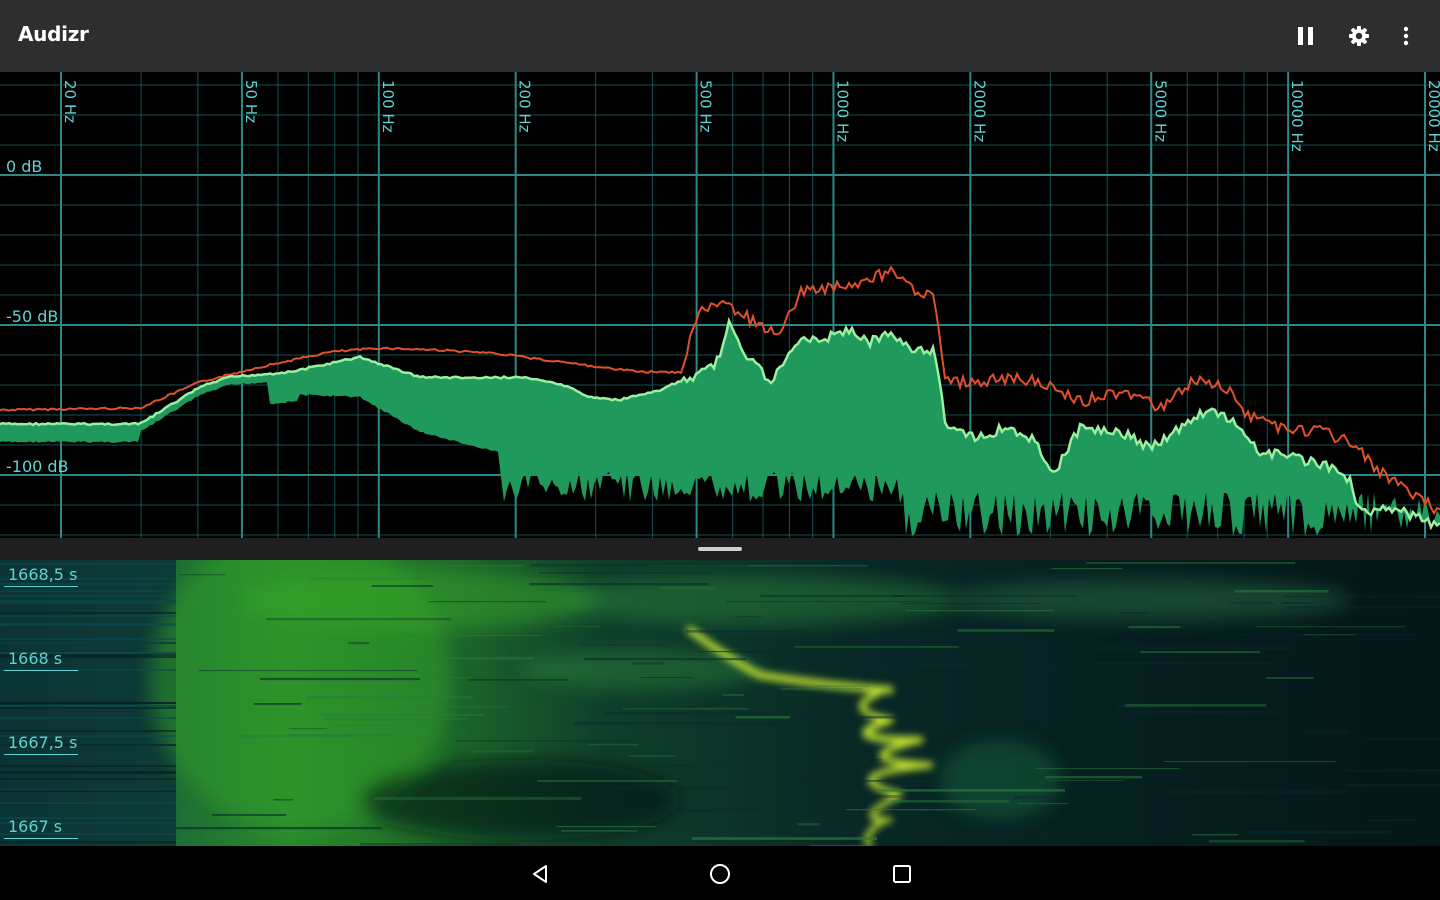 The width and height of the screenshot is (1440, 900). I want to click on freq-label: 20000 Hz, so click(1432, 116).